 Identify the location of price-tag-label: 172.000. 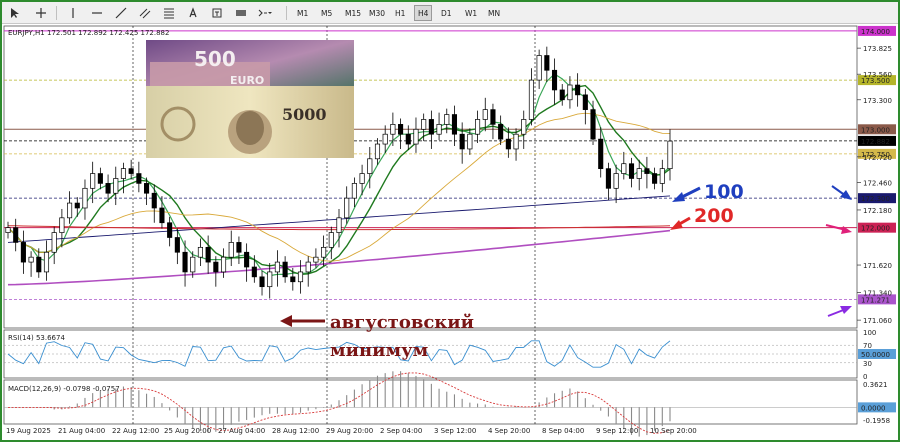
(875, 229).